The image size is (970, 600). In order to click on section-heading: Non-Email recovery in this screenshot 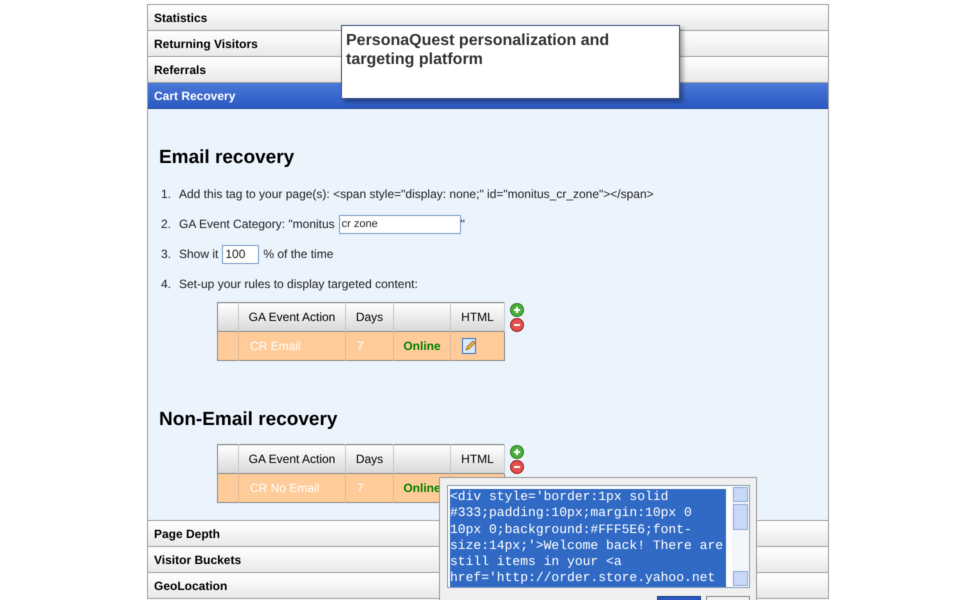, I will do `click(248, 419)`.